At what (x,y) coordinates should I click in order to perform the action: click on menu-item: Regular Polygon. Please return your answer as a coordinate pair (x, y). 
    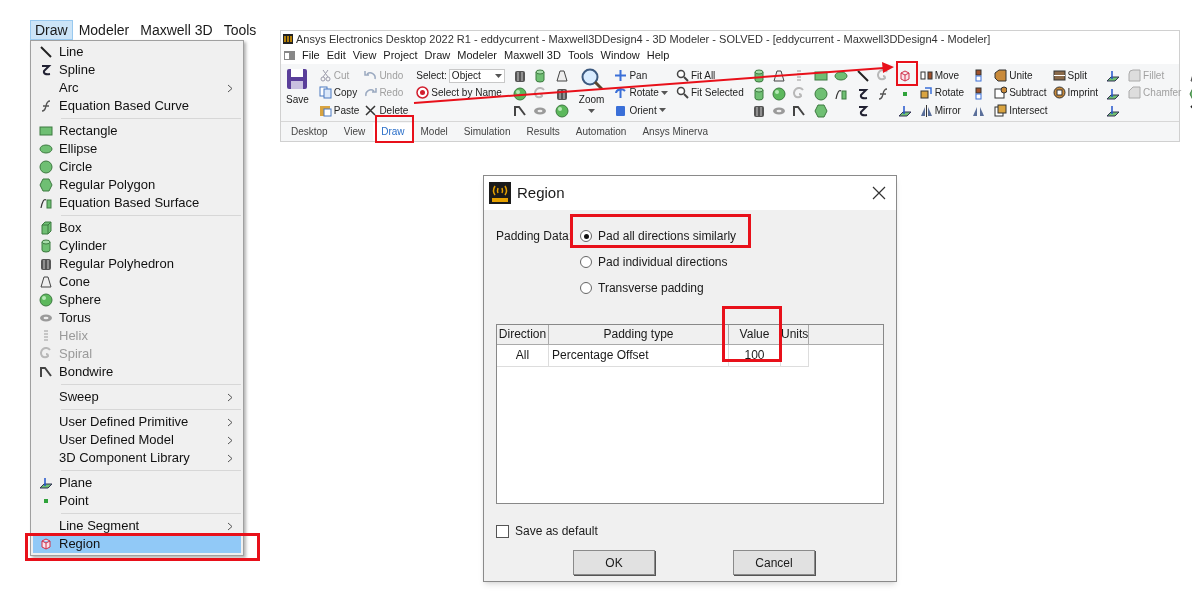
    Looking at the image, I should click on (137, 185).